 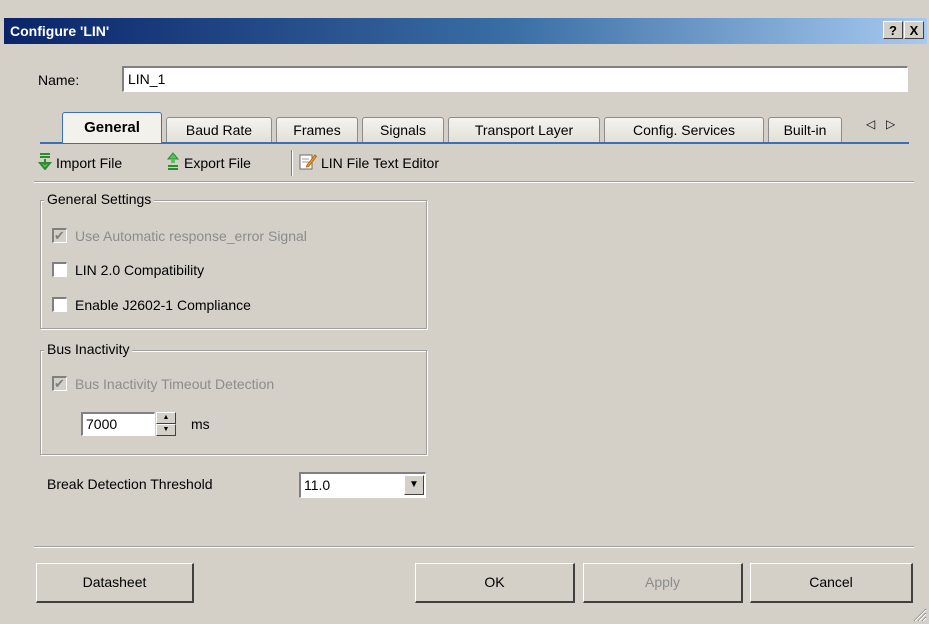 I want to click on j2602-compliance-checkbox, so click(x=59, y=304).